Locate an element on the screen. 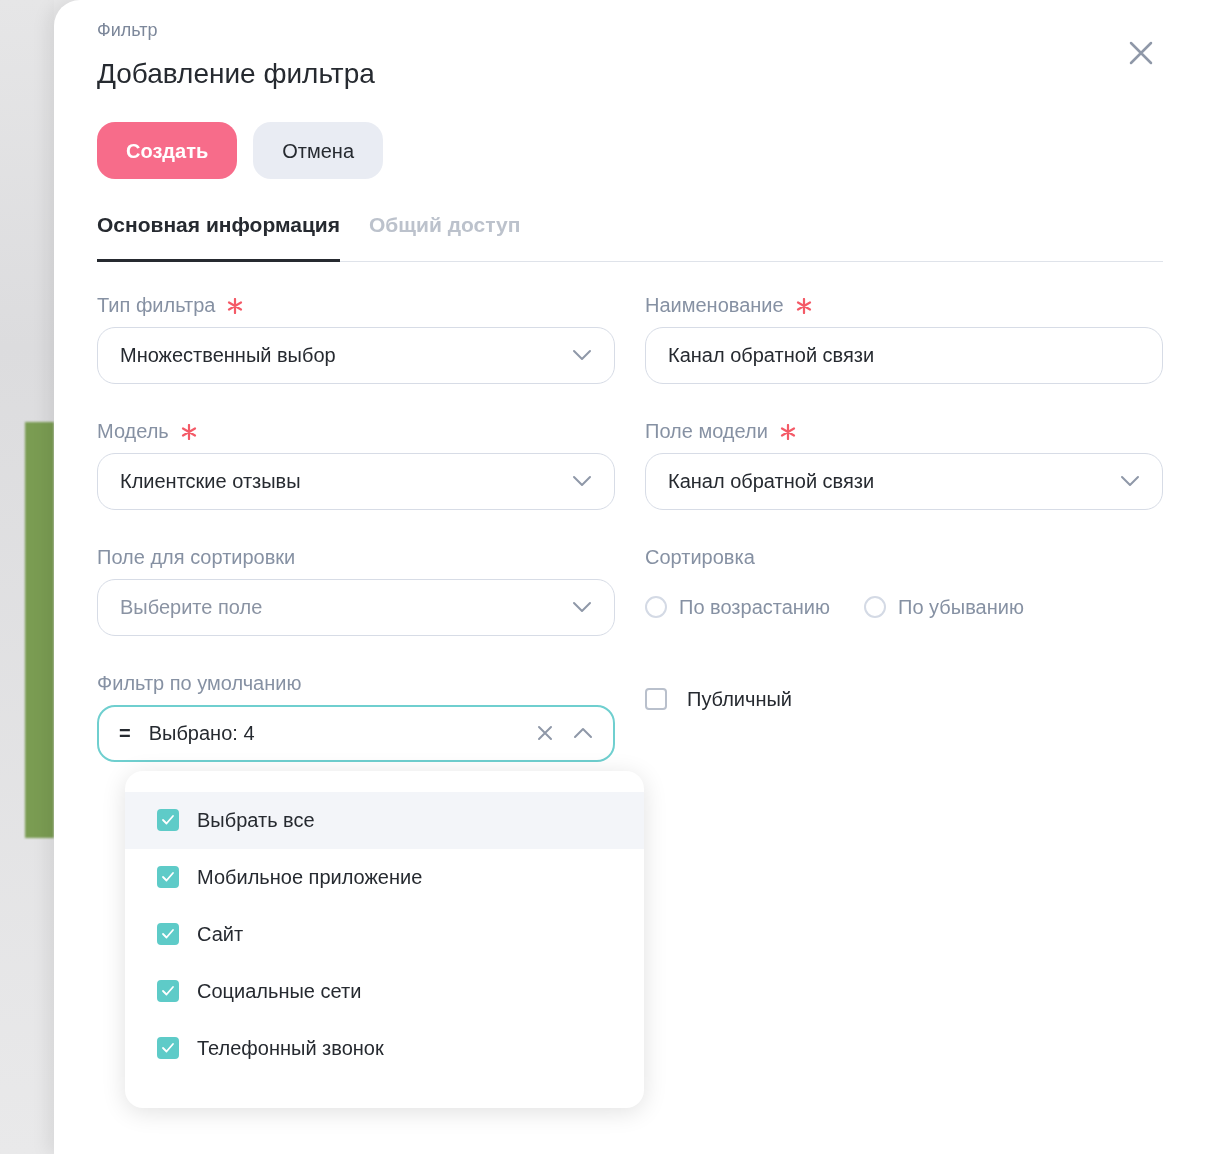 The height and width of the screenshot is (1154, 1205). option-label: Выбрать все is located at coordinates (256, 820).